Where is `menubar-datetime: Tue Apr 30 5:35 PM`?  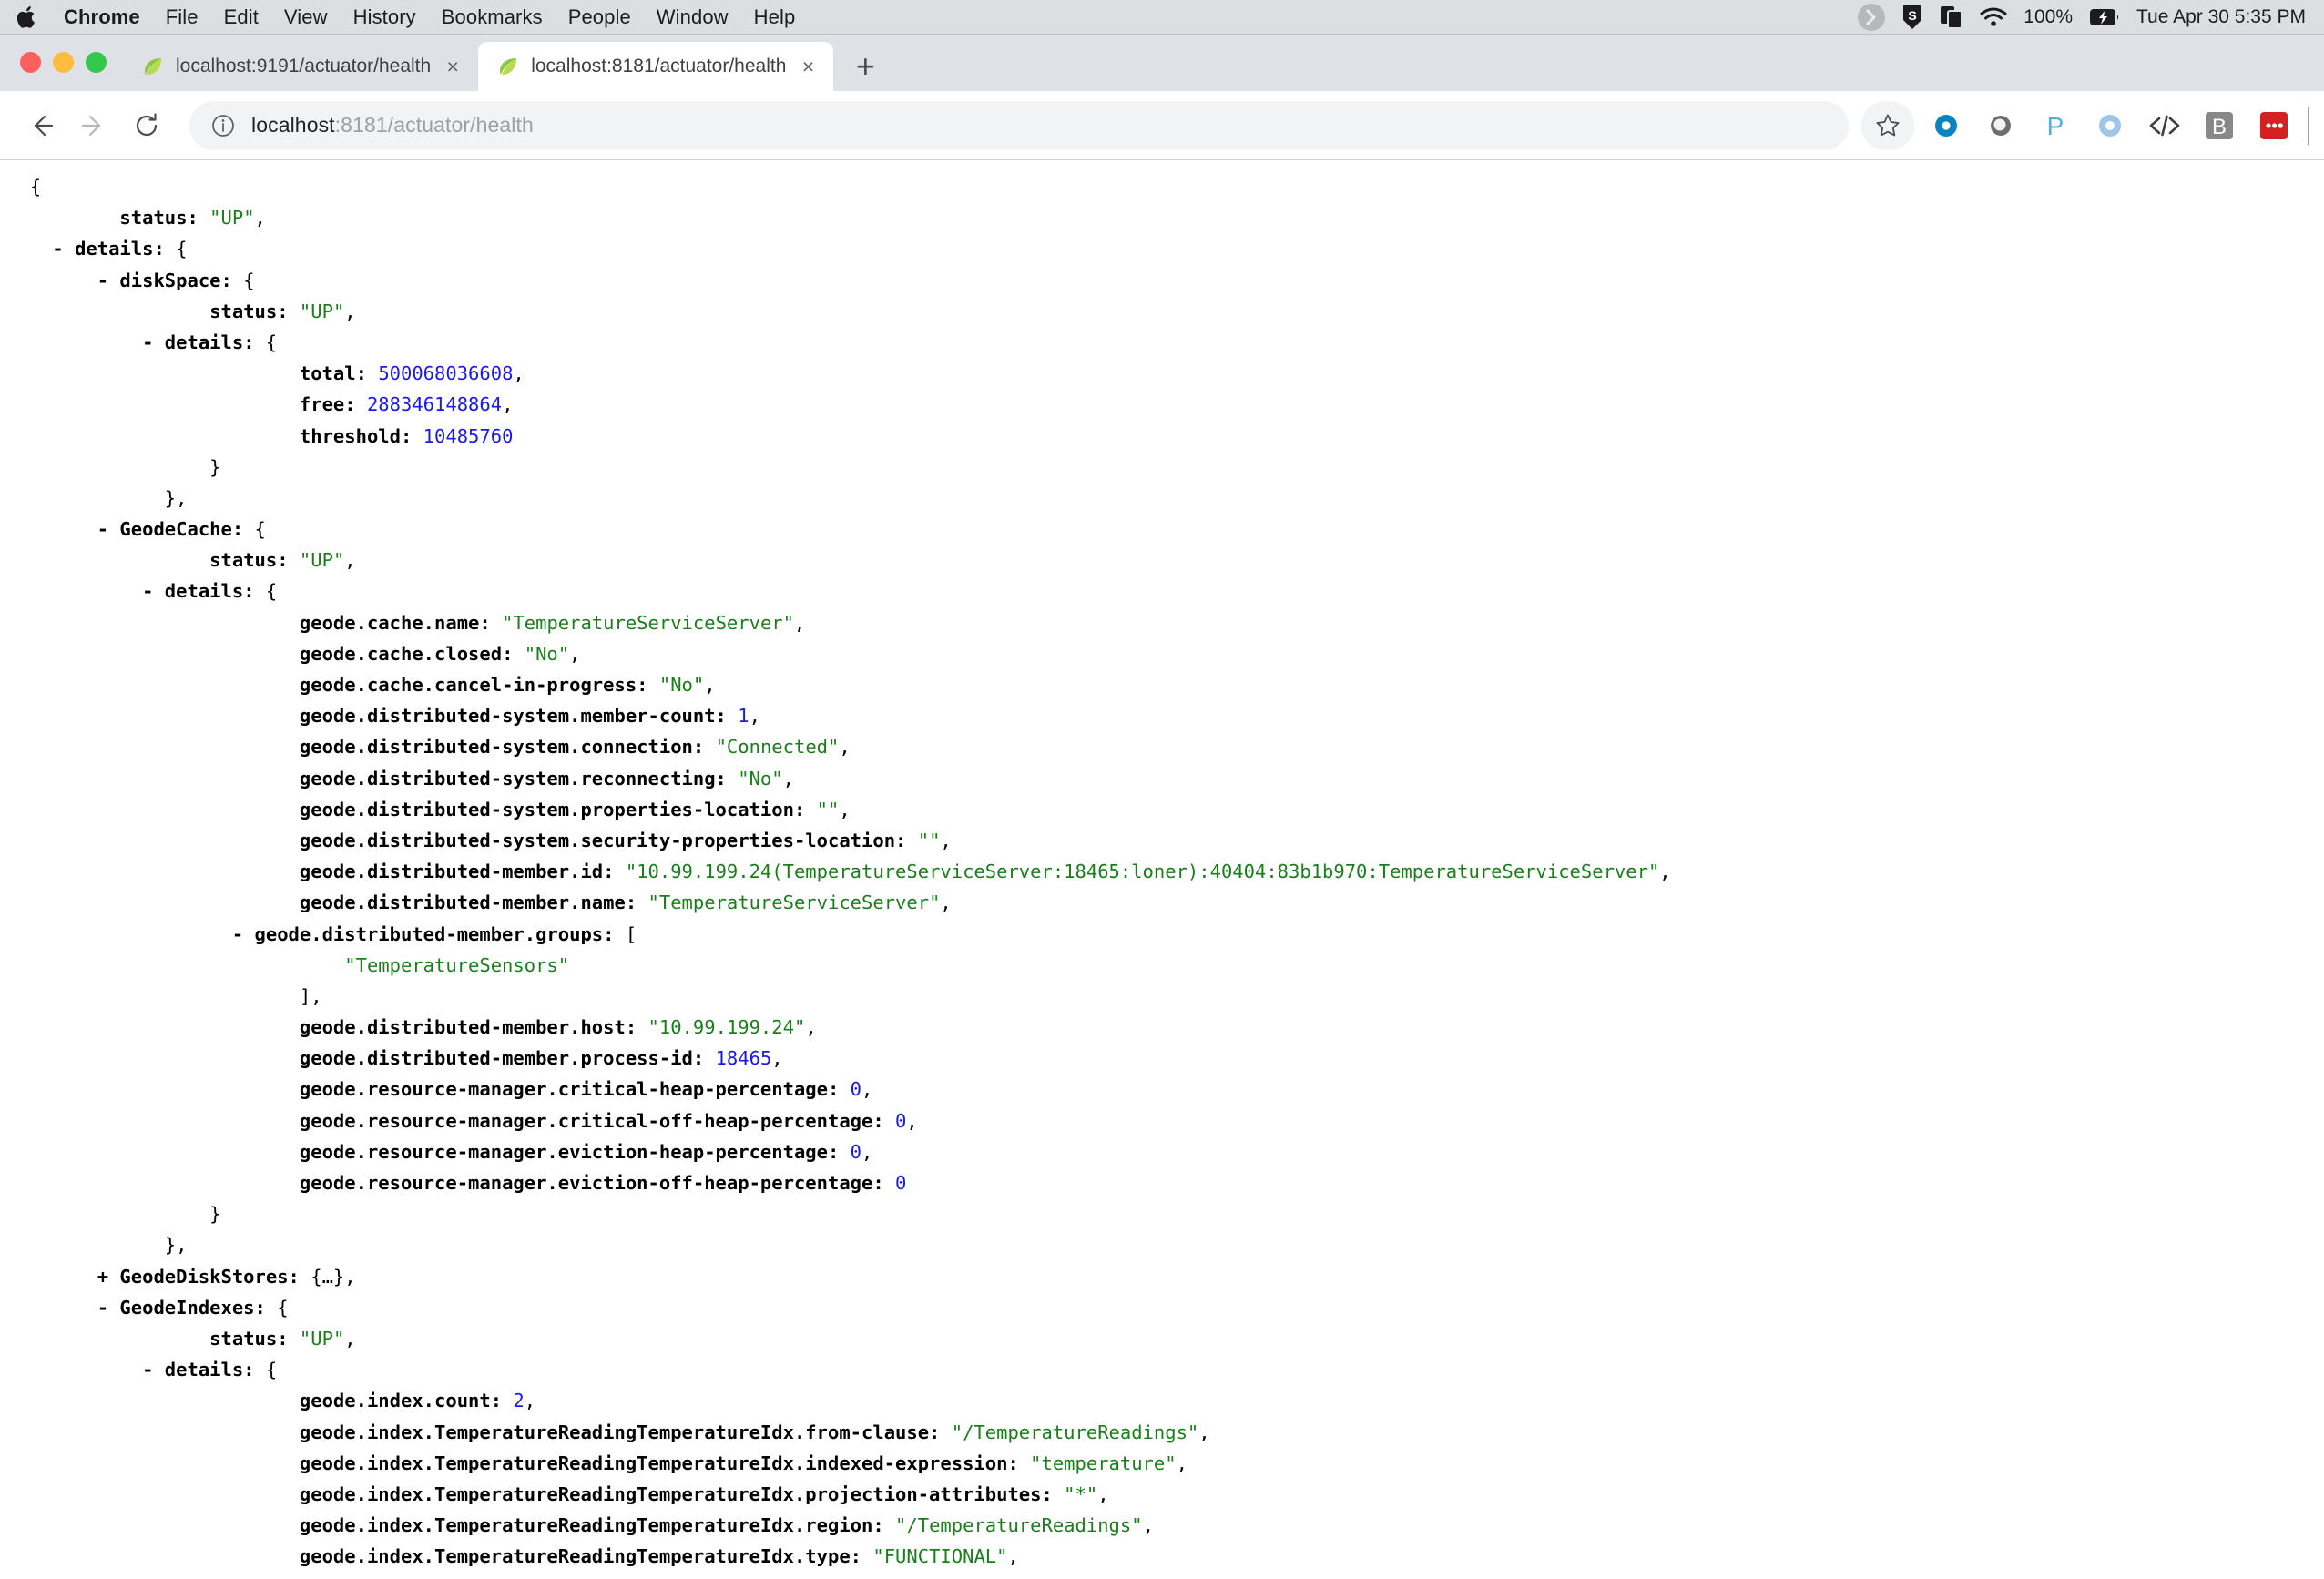 menubar-datetime: Tue Apr 30 5:35 PM is located at coordinates (2221, 17).